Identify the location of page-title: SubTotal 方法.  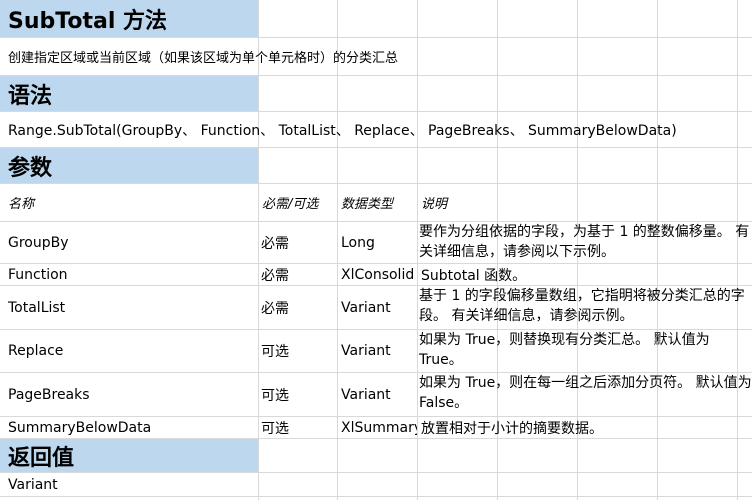
(129, 18).